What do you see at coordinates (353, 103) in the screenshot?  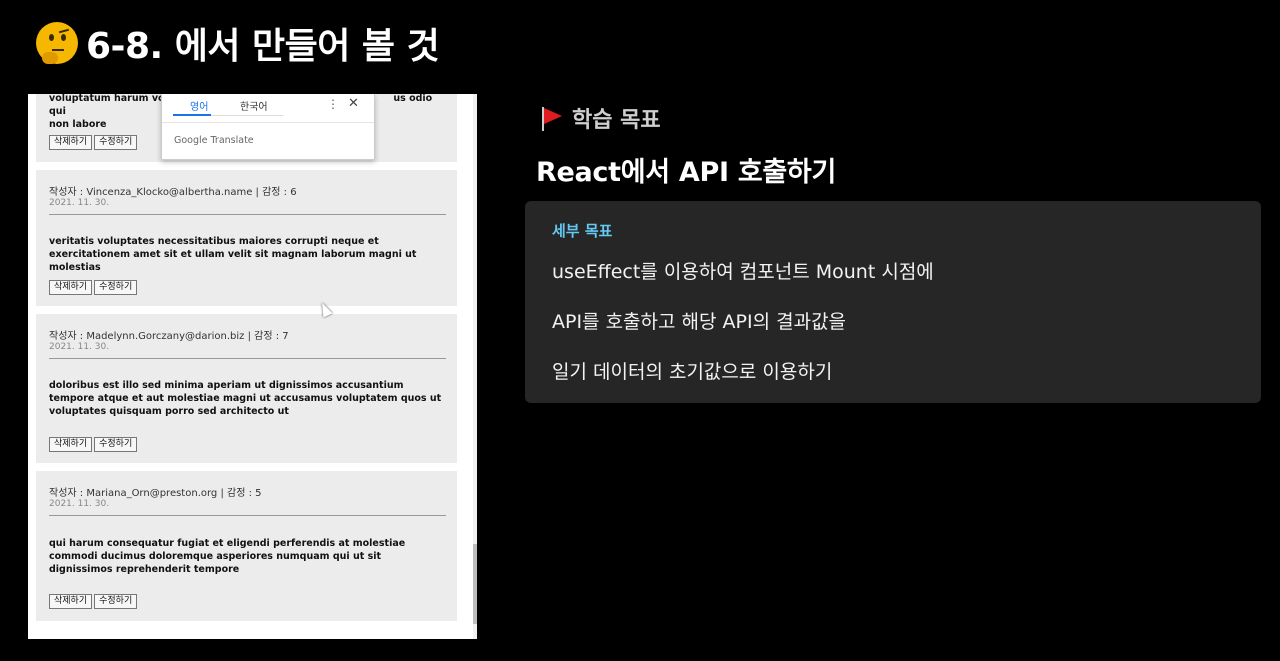 I see `close-icon: ✕` at bounding box center [353, 103].